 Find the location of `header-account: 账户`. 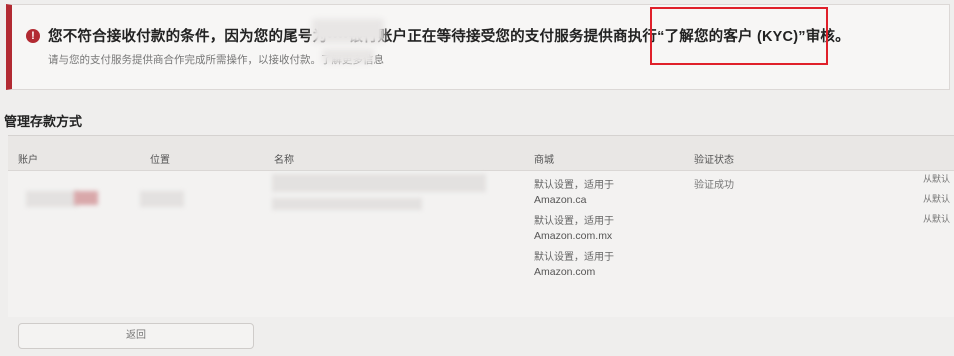

header-account: 账户 is located at coordinates (28, 160).